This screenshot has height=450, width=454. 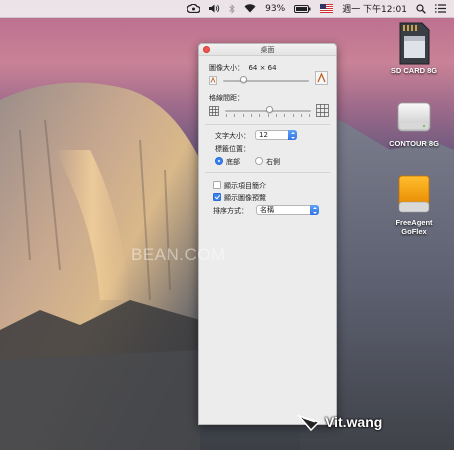 What do you see at coordinates (227, 9) in the screenshot?
I see `menu-bar: 93% 週一 下午12:01` at bounding box center [227, 9].